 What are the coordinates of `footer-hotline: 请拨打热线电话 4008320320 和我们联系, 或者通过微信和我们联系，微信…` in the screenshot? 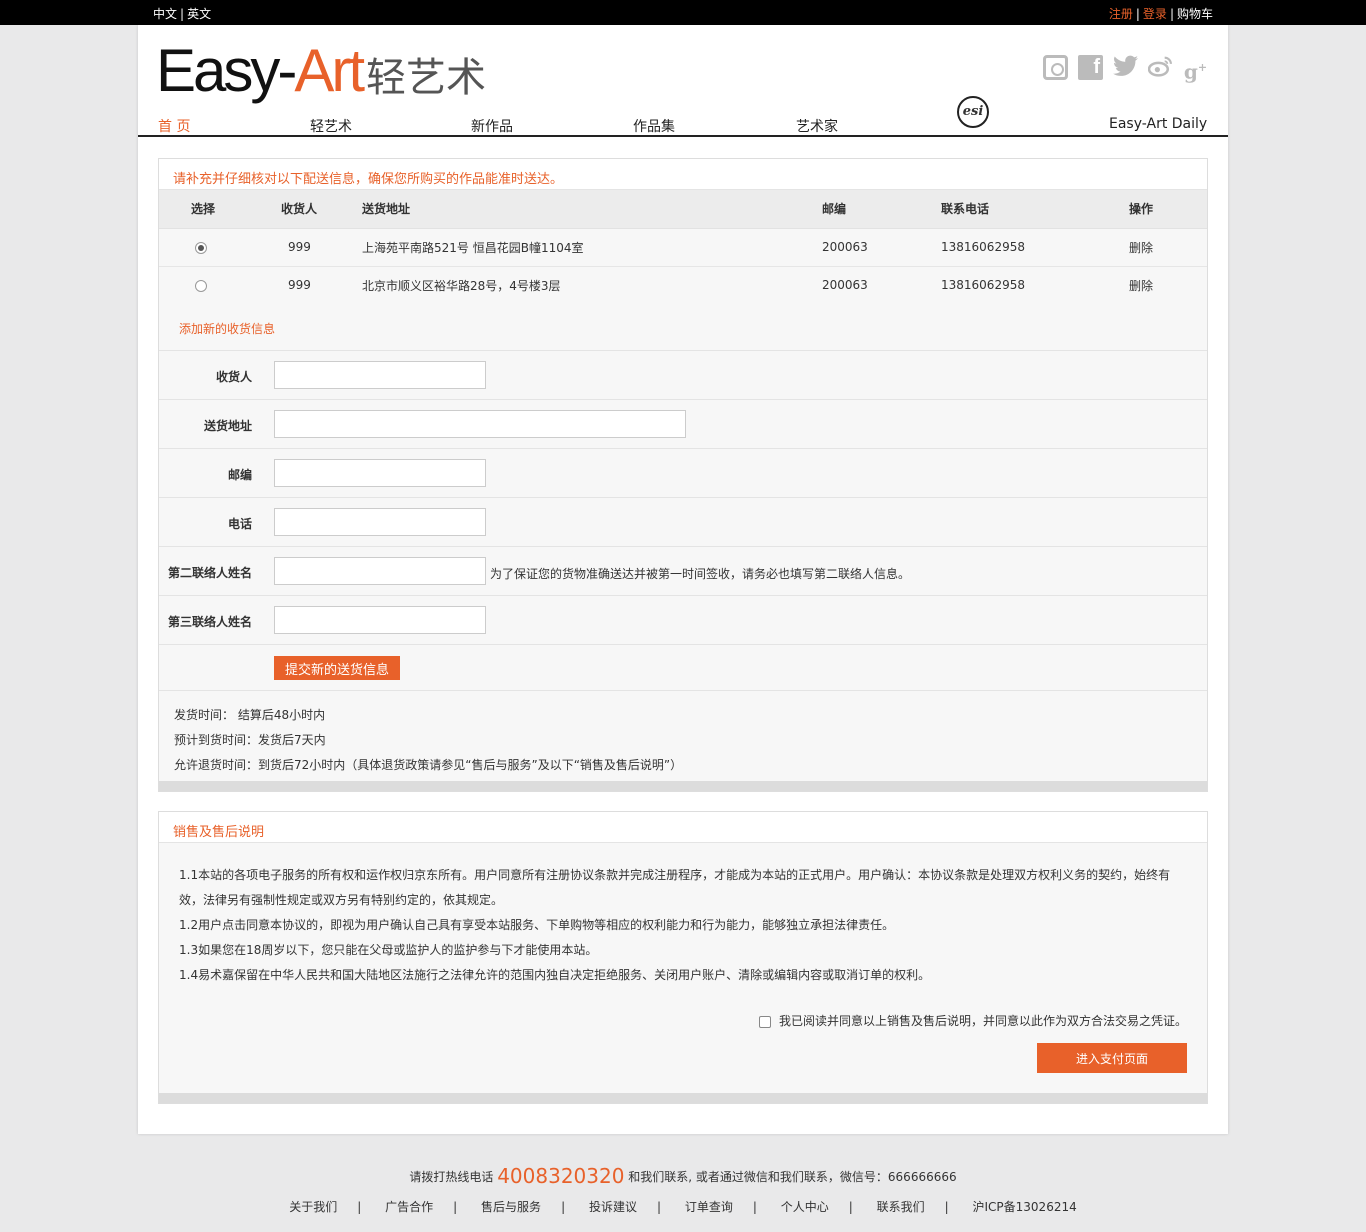 It's located at (683, 1176).